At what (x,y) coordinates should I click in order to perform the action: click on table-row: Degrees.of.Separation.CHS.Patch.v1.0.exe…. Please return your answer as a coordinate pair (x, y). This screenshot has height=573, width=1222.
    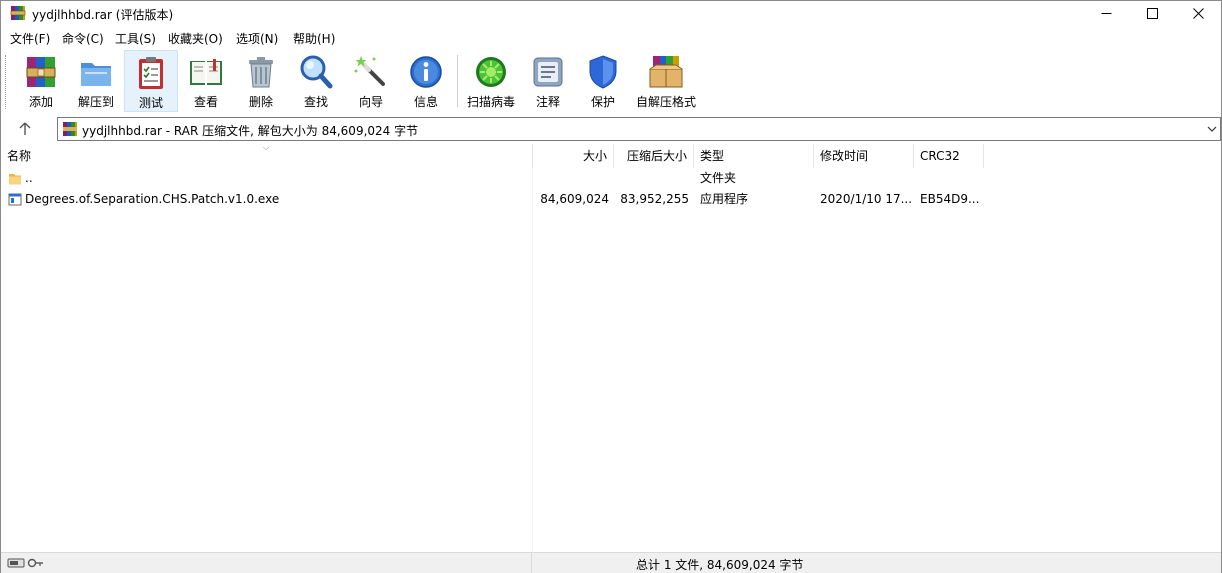
    Looking at the image, I should click on (611, 199).